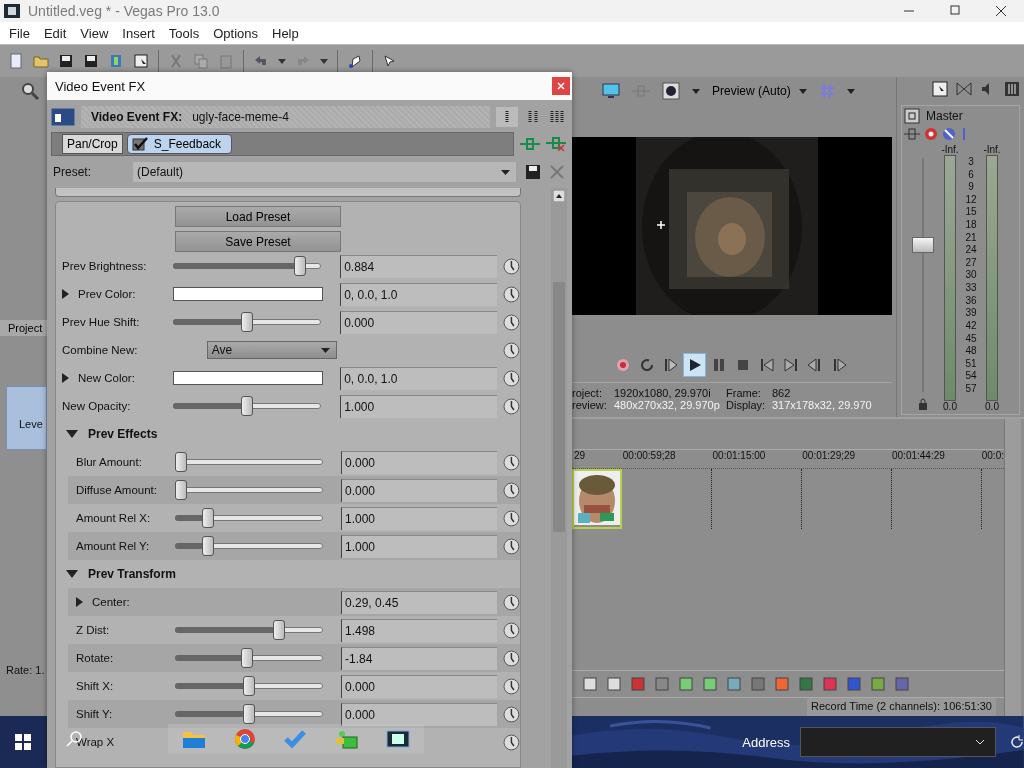  Describe the element at coordinates (194, 739) in the screenshot. I see `folder-icon` at that location.